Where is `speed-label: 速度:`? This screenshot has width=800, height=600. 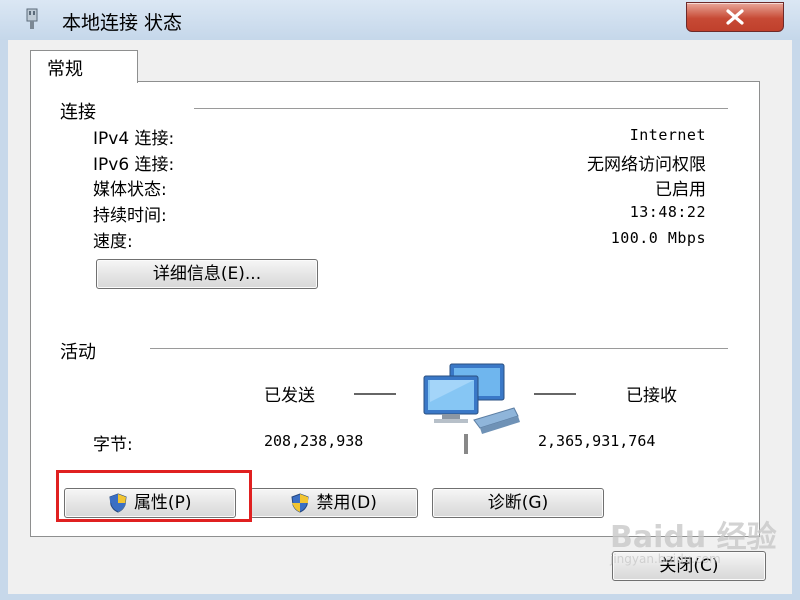
speed-label: 速度: is located at coordinates (113, 242).